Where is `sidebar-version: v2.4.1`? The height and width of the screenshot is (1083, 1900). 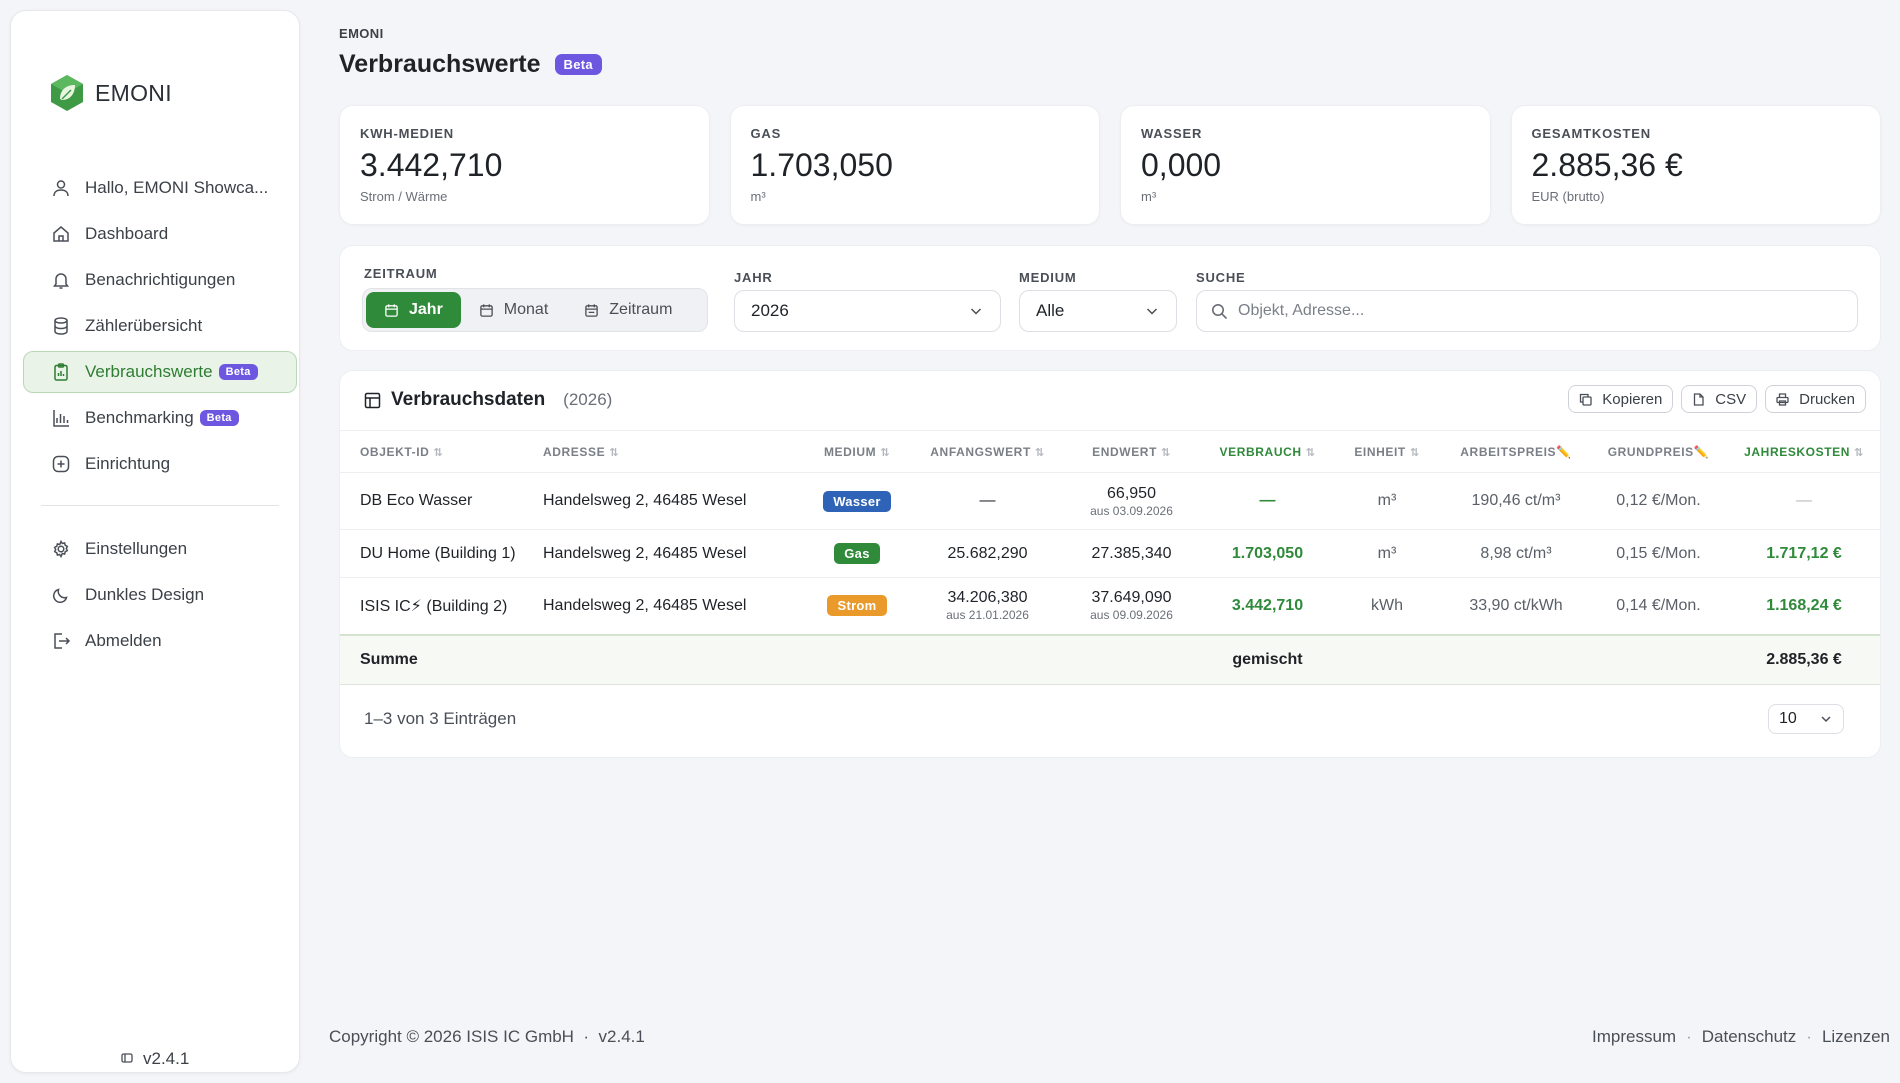
sidebar-version: v2.4.1 is located at coordinates (155, 1059).